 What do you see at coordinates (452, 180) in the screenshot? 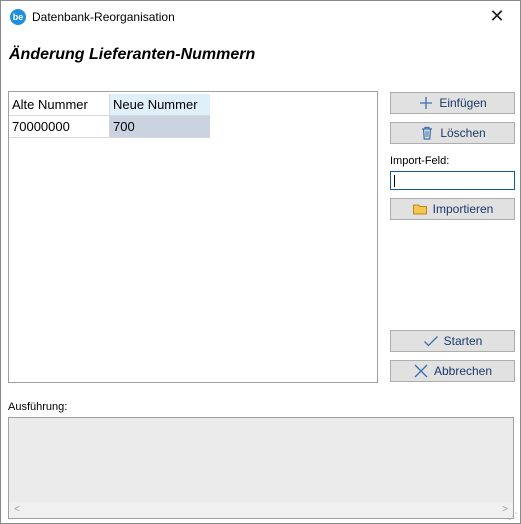
I see `import-field-input` at bounding box center [452, 180].